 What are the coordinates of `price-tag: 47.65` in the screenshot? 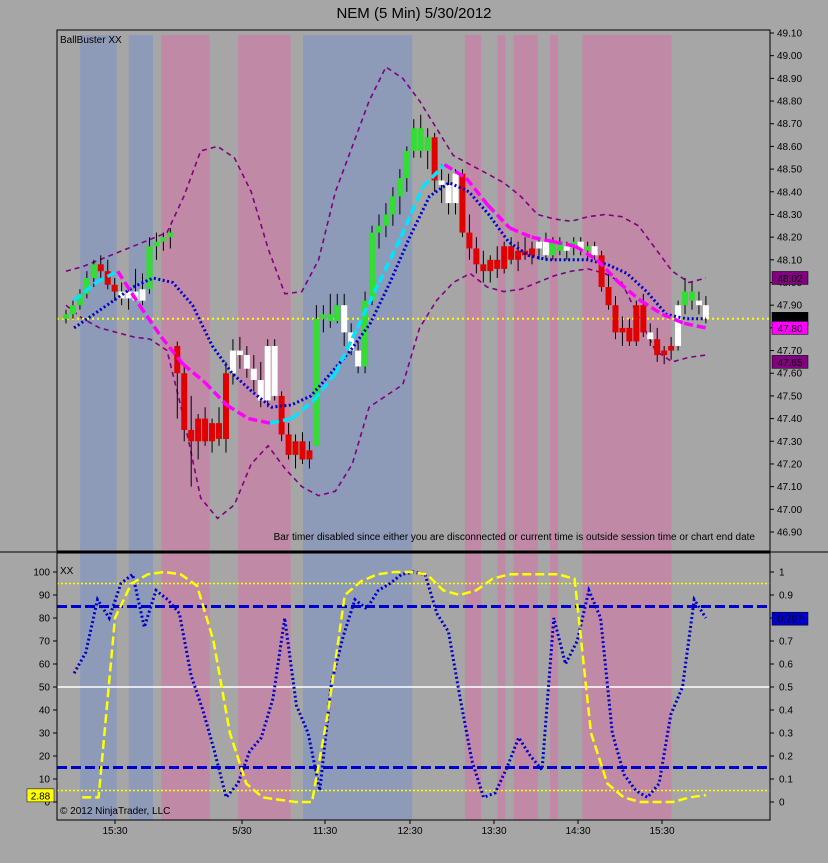 It's located at (790, 362).